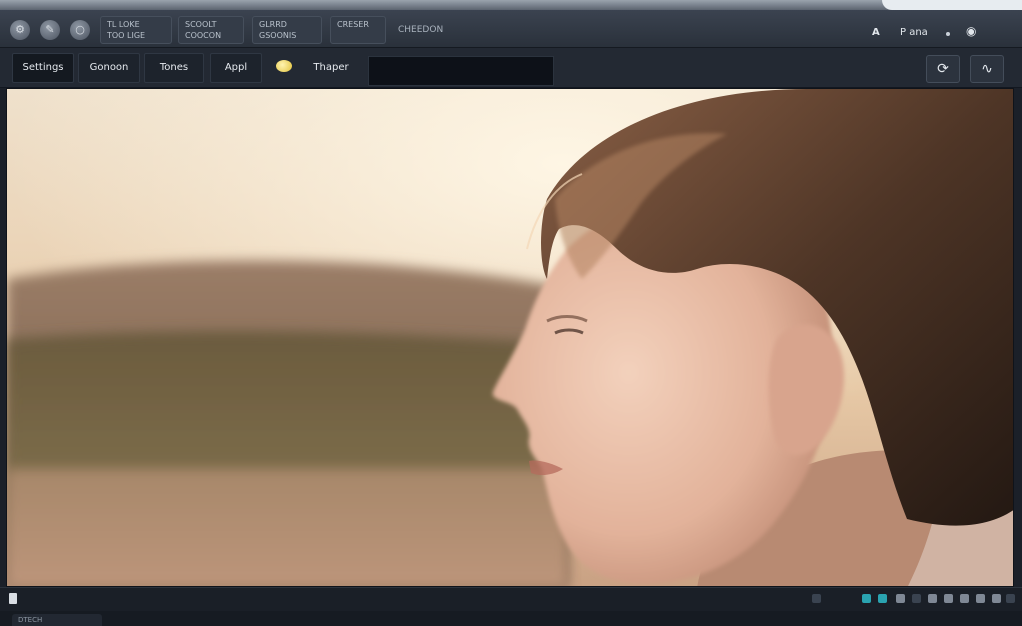 Image resolution: width=1022 pixels, height=626 pixels. Describe the element at coordinates (273, 24) in the screenshot. I see `toolbar-group-3-line1: GLRRD` at that location.